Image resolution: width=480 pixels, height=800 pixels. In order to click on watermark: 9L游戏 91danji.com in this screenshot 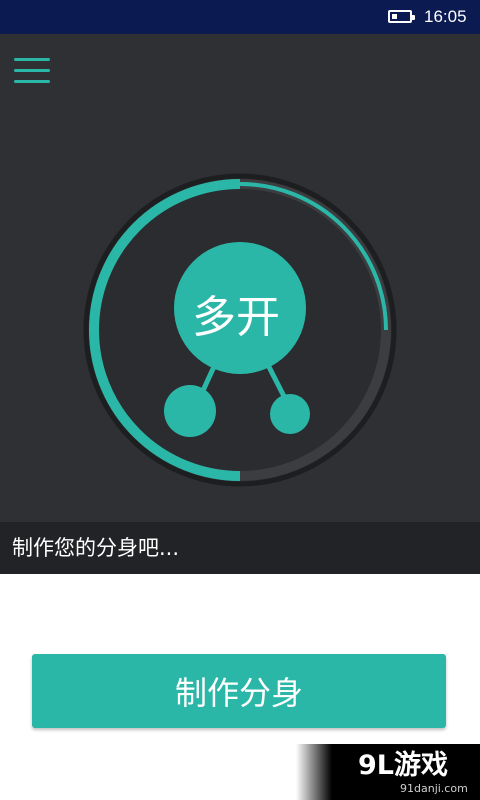, I will do `click(388, 772)`.